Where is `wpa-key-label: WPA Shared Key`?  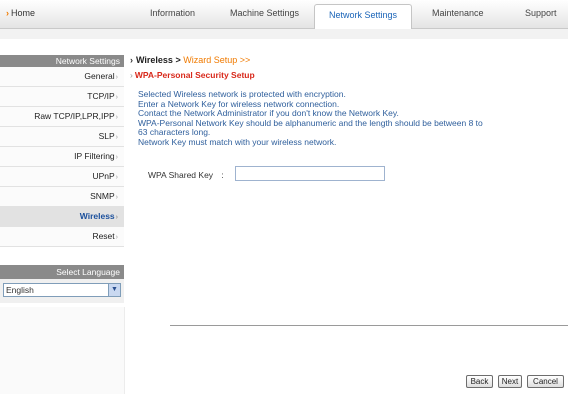
wpa-key-label: WPA Shared Key is located at coordinates (181, 175).